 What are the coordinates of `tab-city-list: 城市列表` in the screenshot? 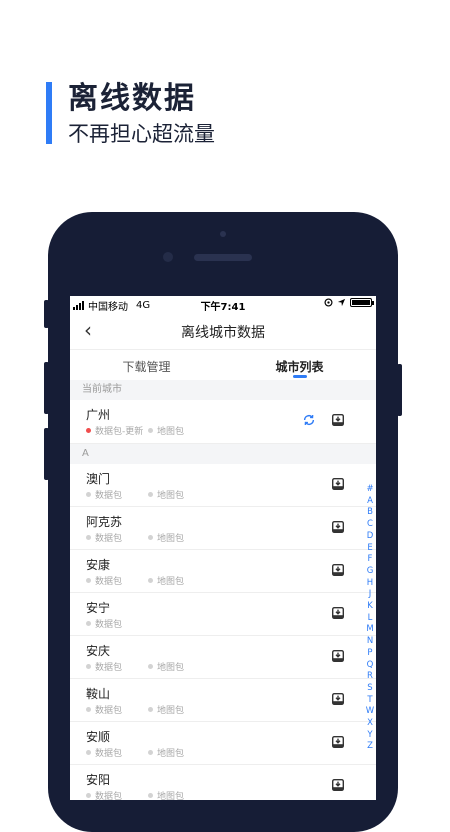 It's located at (299, 365).